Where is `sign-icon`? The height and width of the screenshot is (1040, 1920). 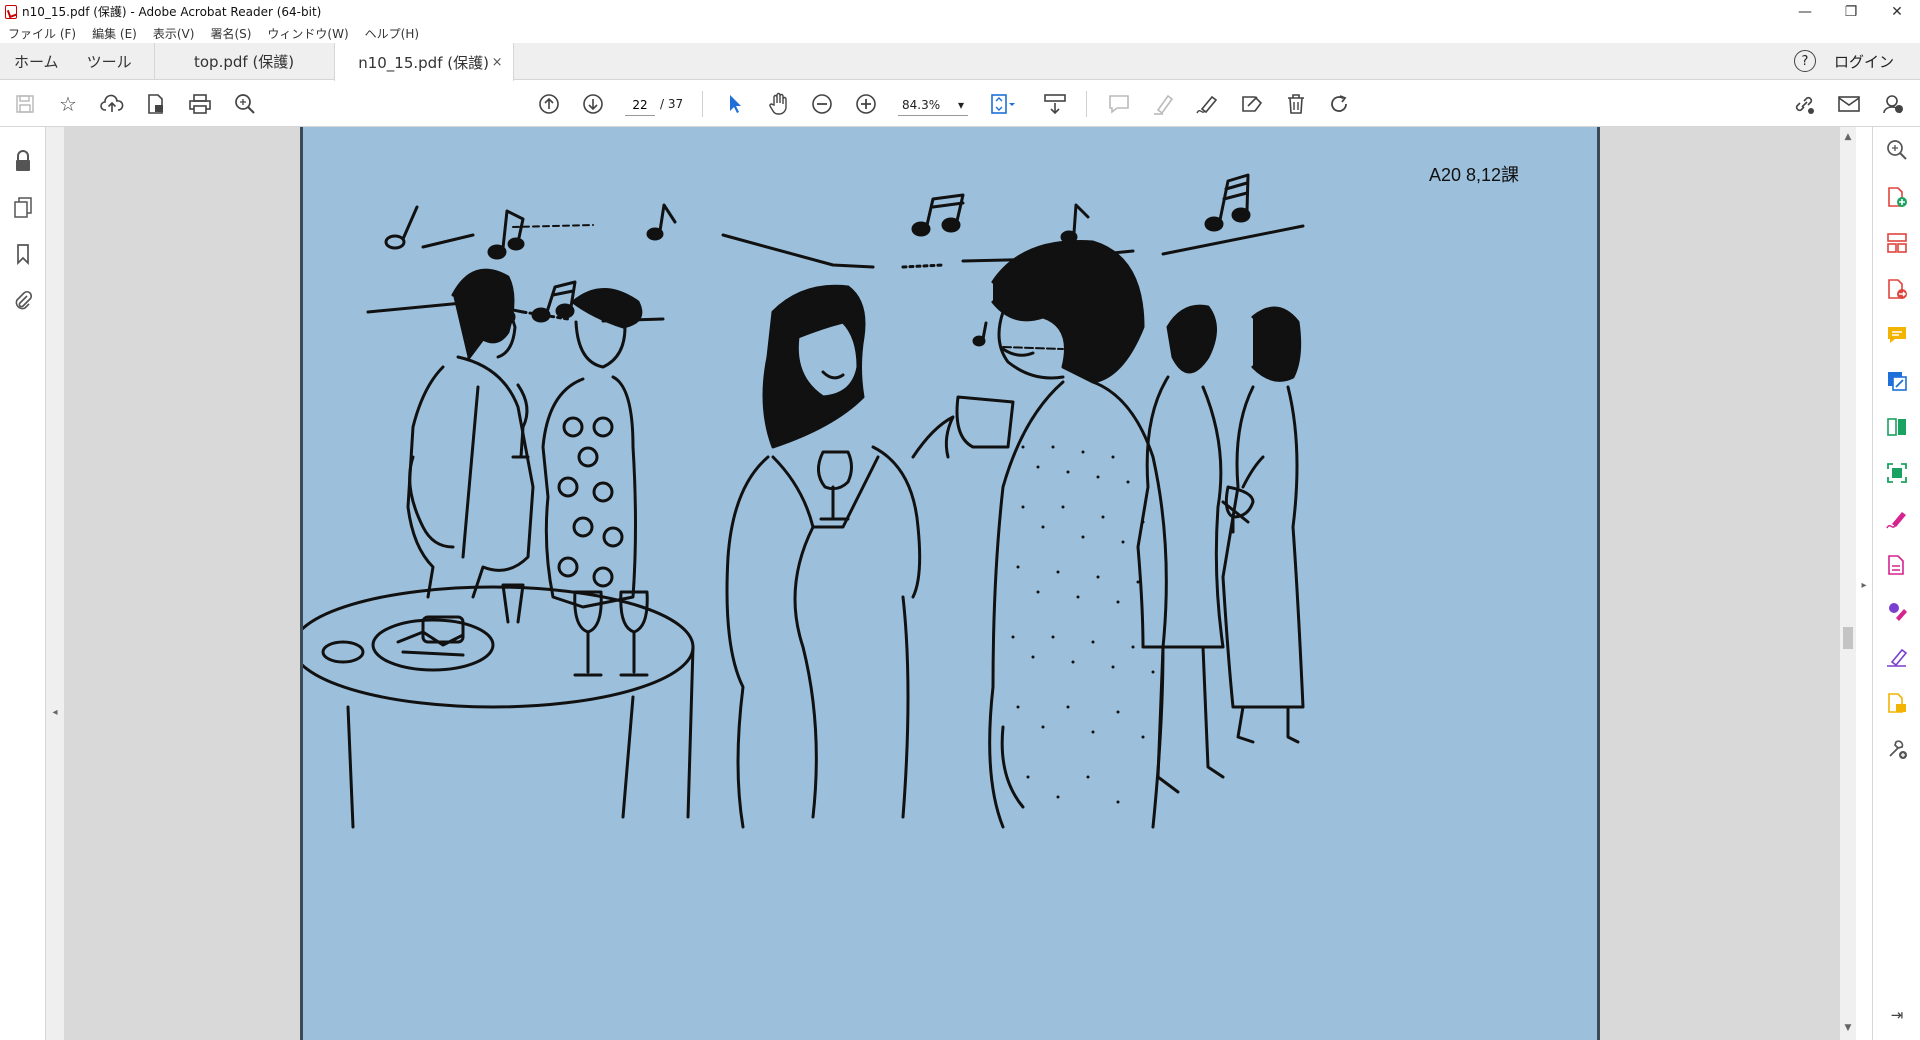 sign-icon is located at coordinates (1208, 104).